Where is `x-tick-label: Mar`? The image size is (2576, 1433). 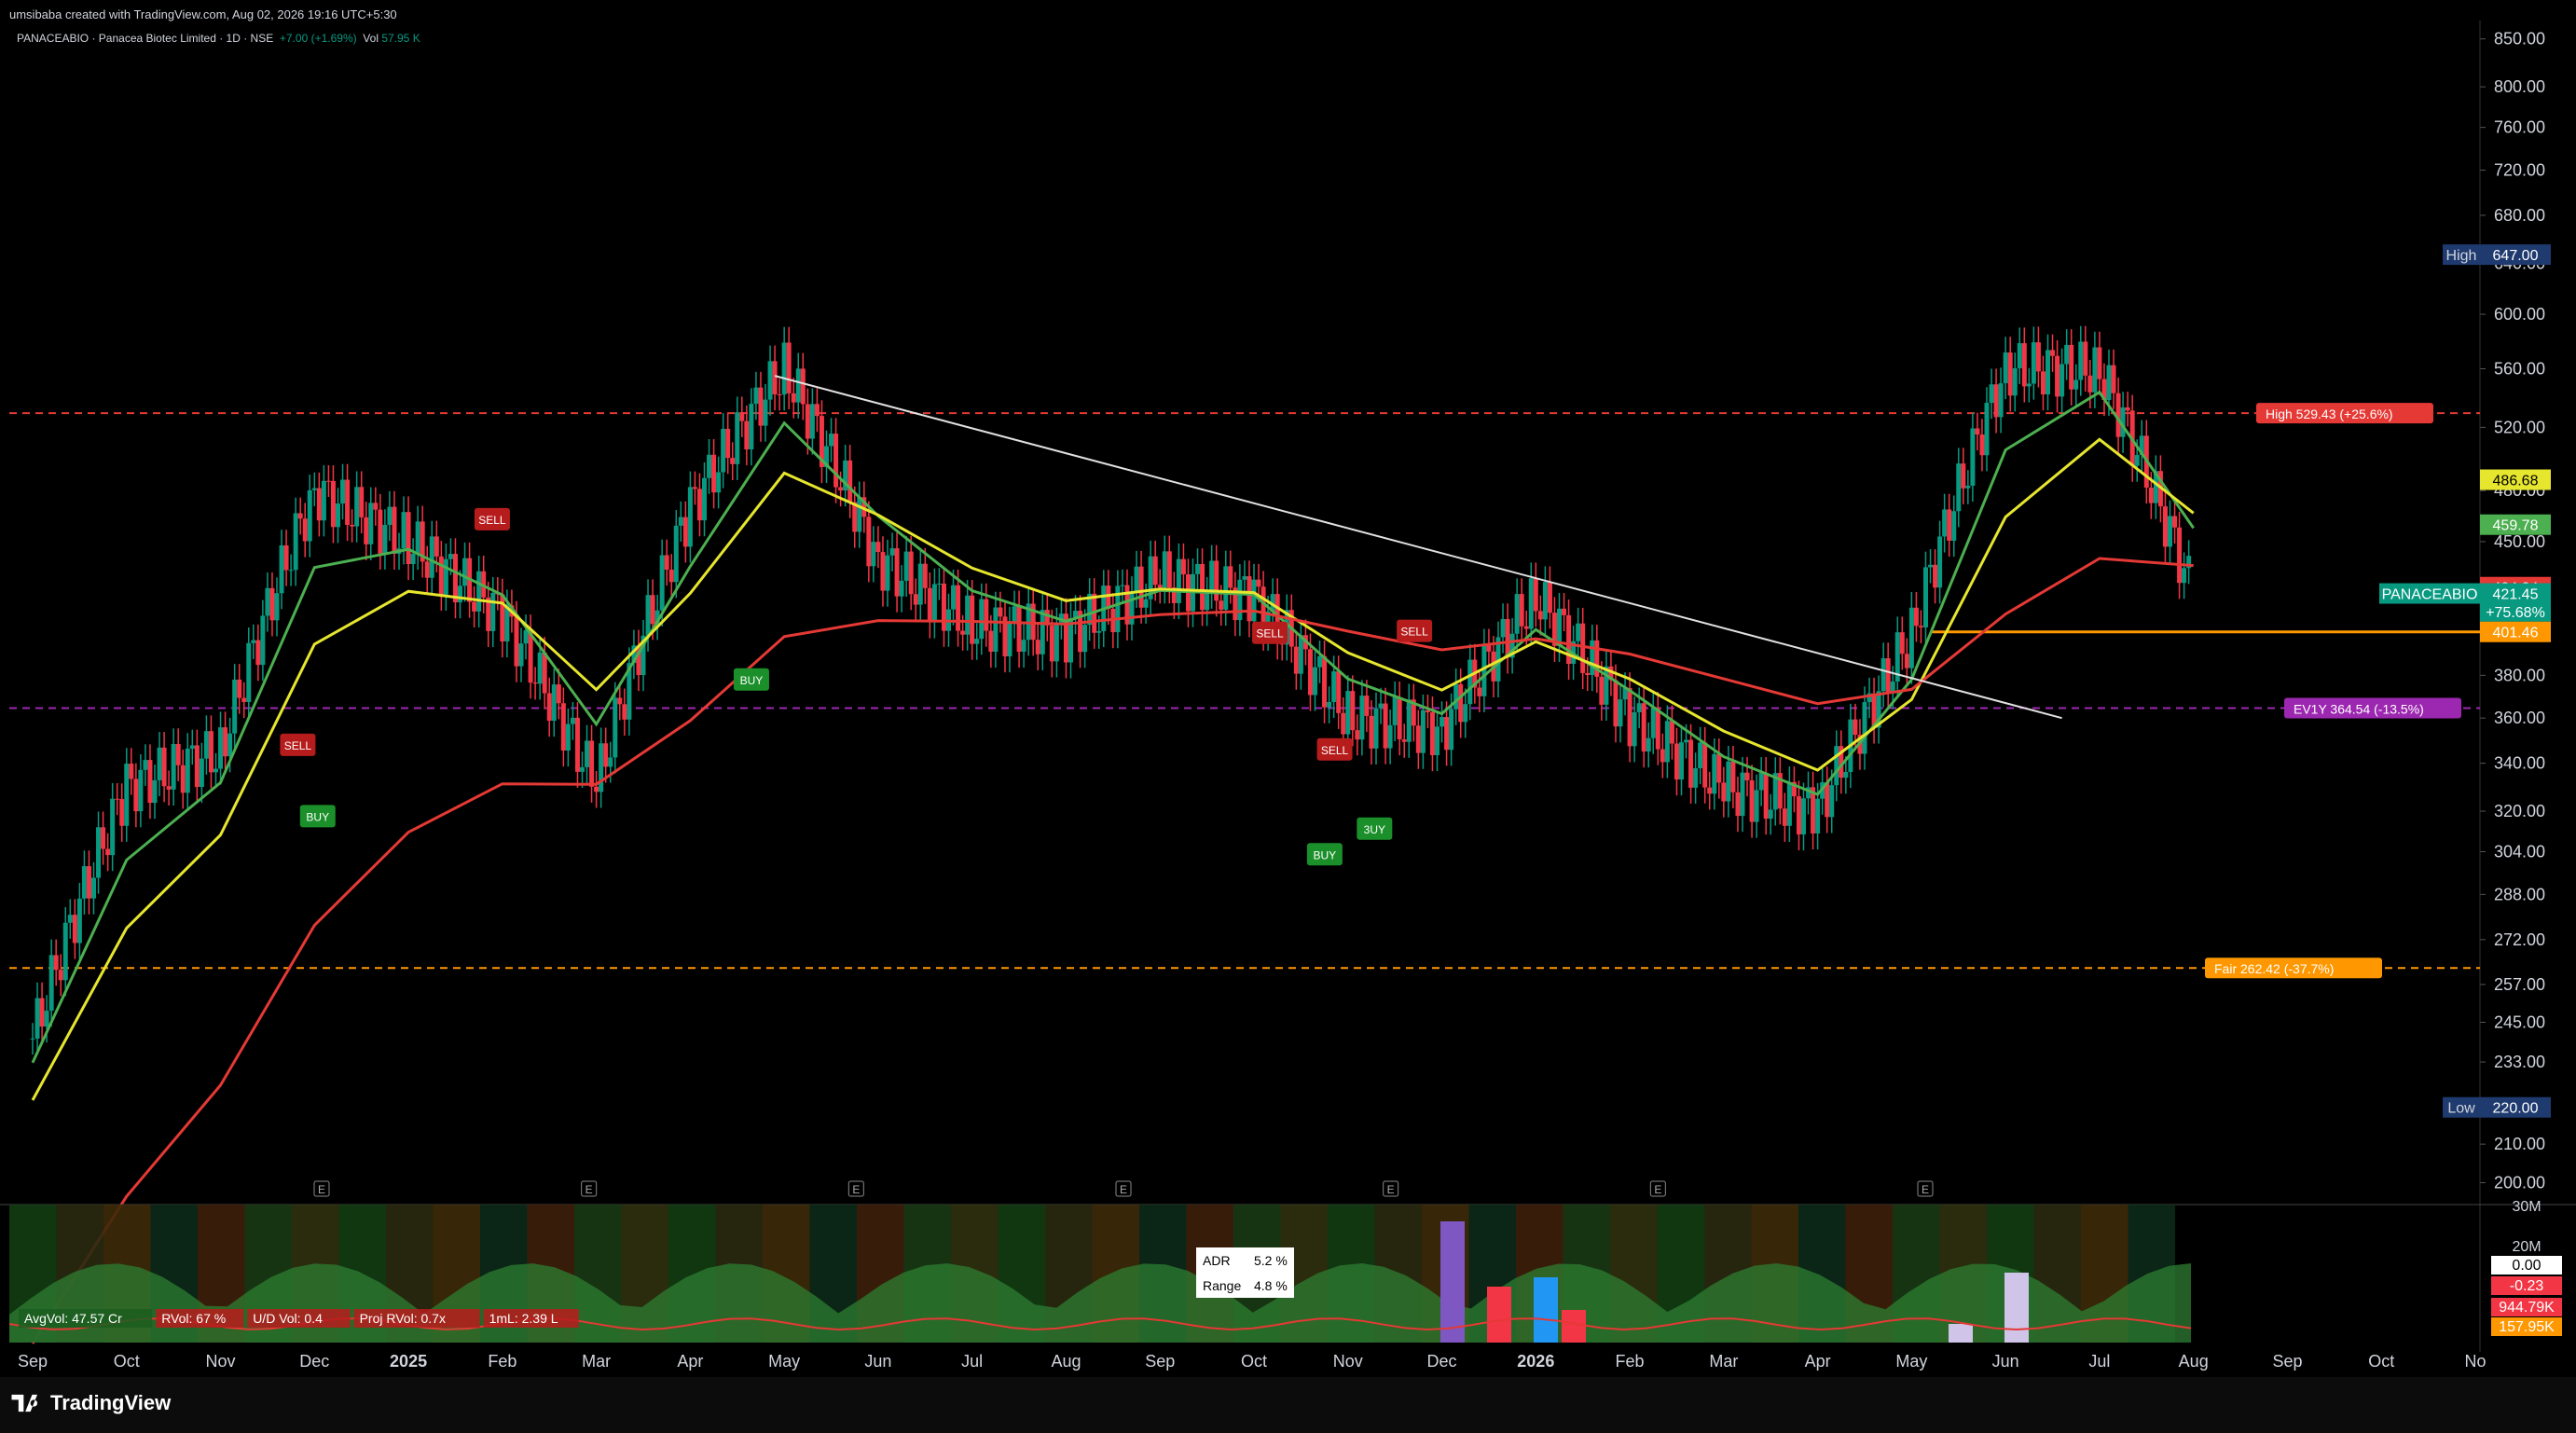 x-tick-label: Mar is located at coordinates (1723, 1361).